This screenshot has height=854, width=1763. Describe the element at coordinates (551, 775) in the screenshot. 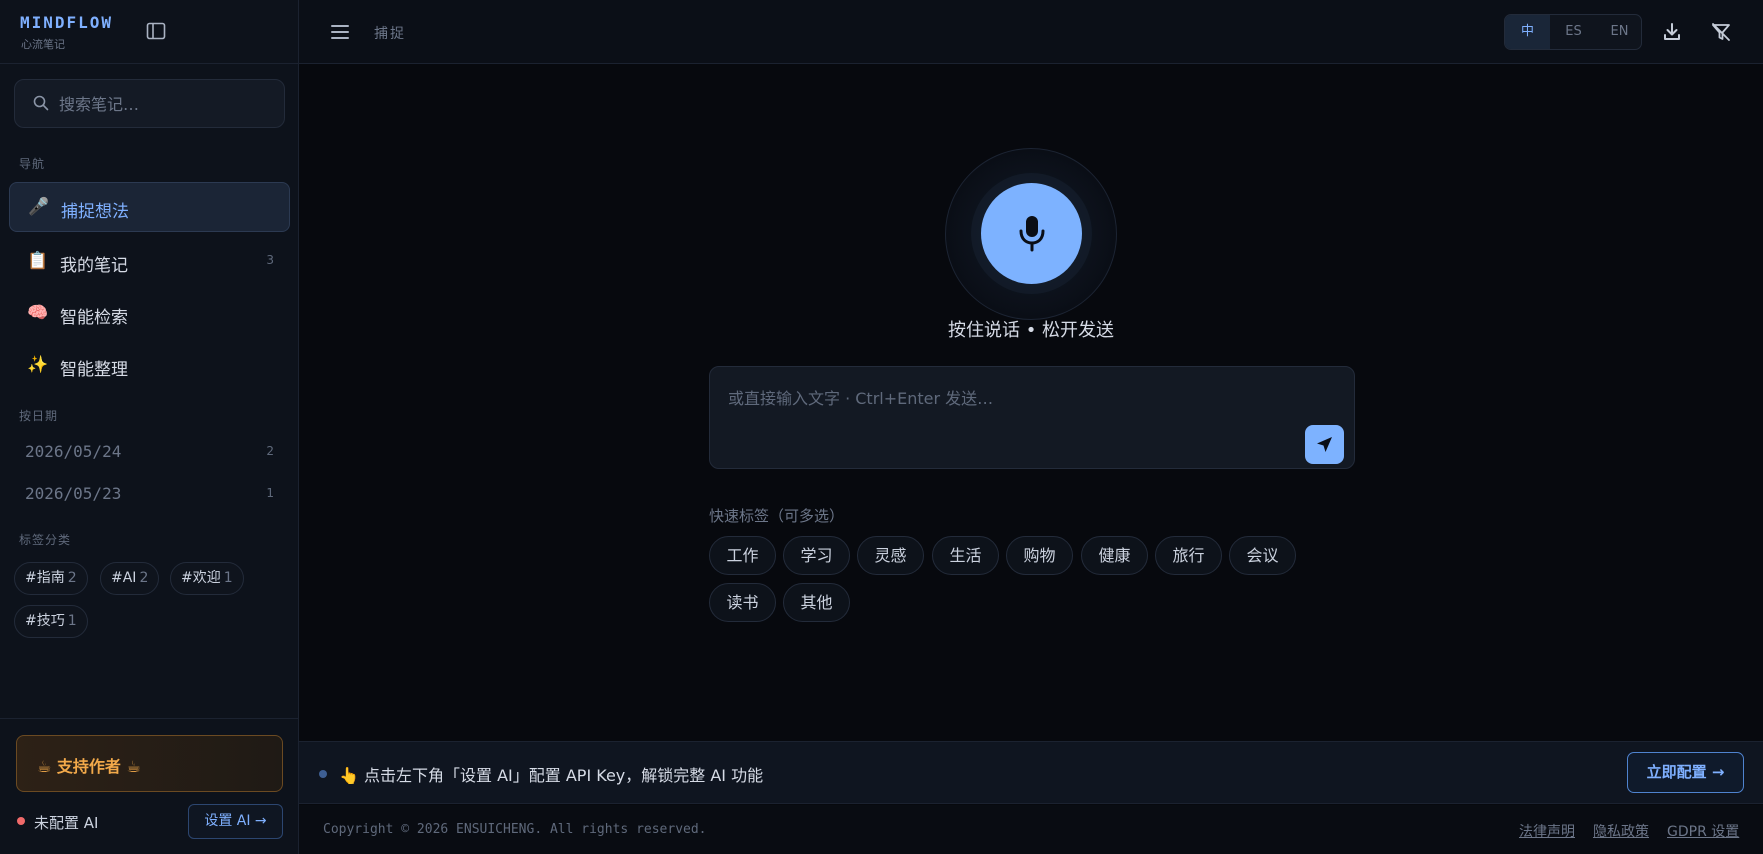

I see `banner-text: 👆 点击左下角「设置 AI」配置 API Key，解锁完整 AI 功能` at that location.